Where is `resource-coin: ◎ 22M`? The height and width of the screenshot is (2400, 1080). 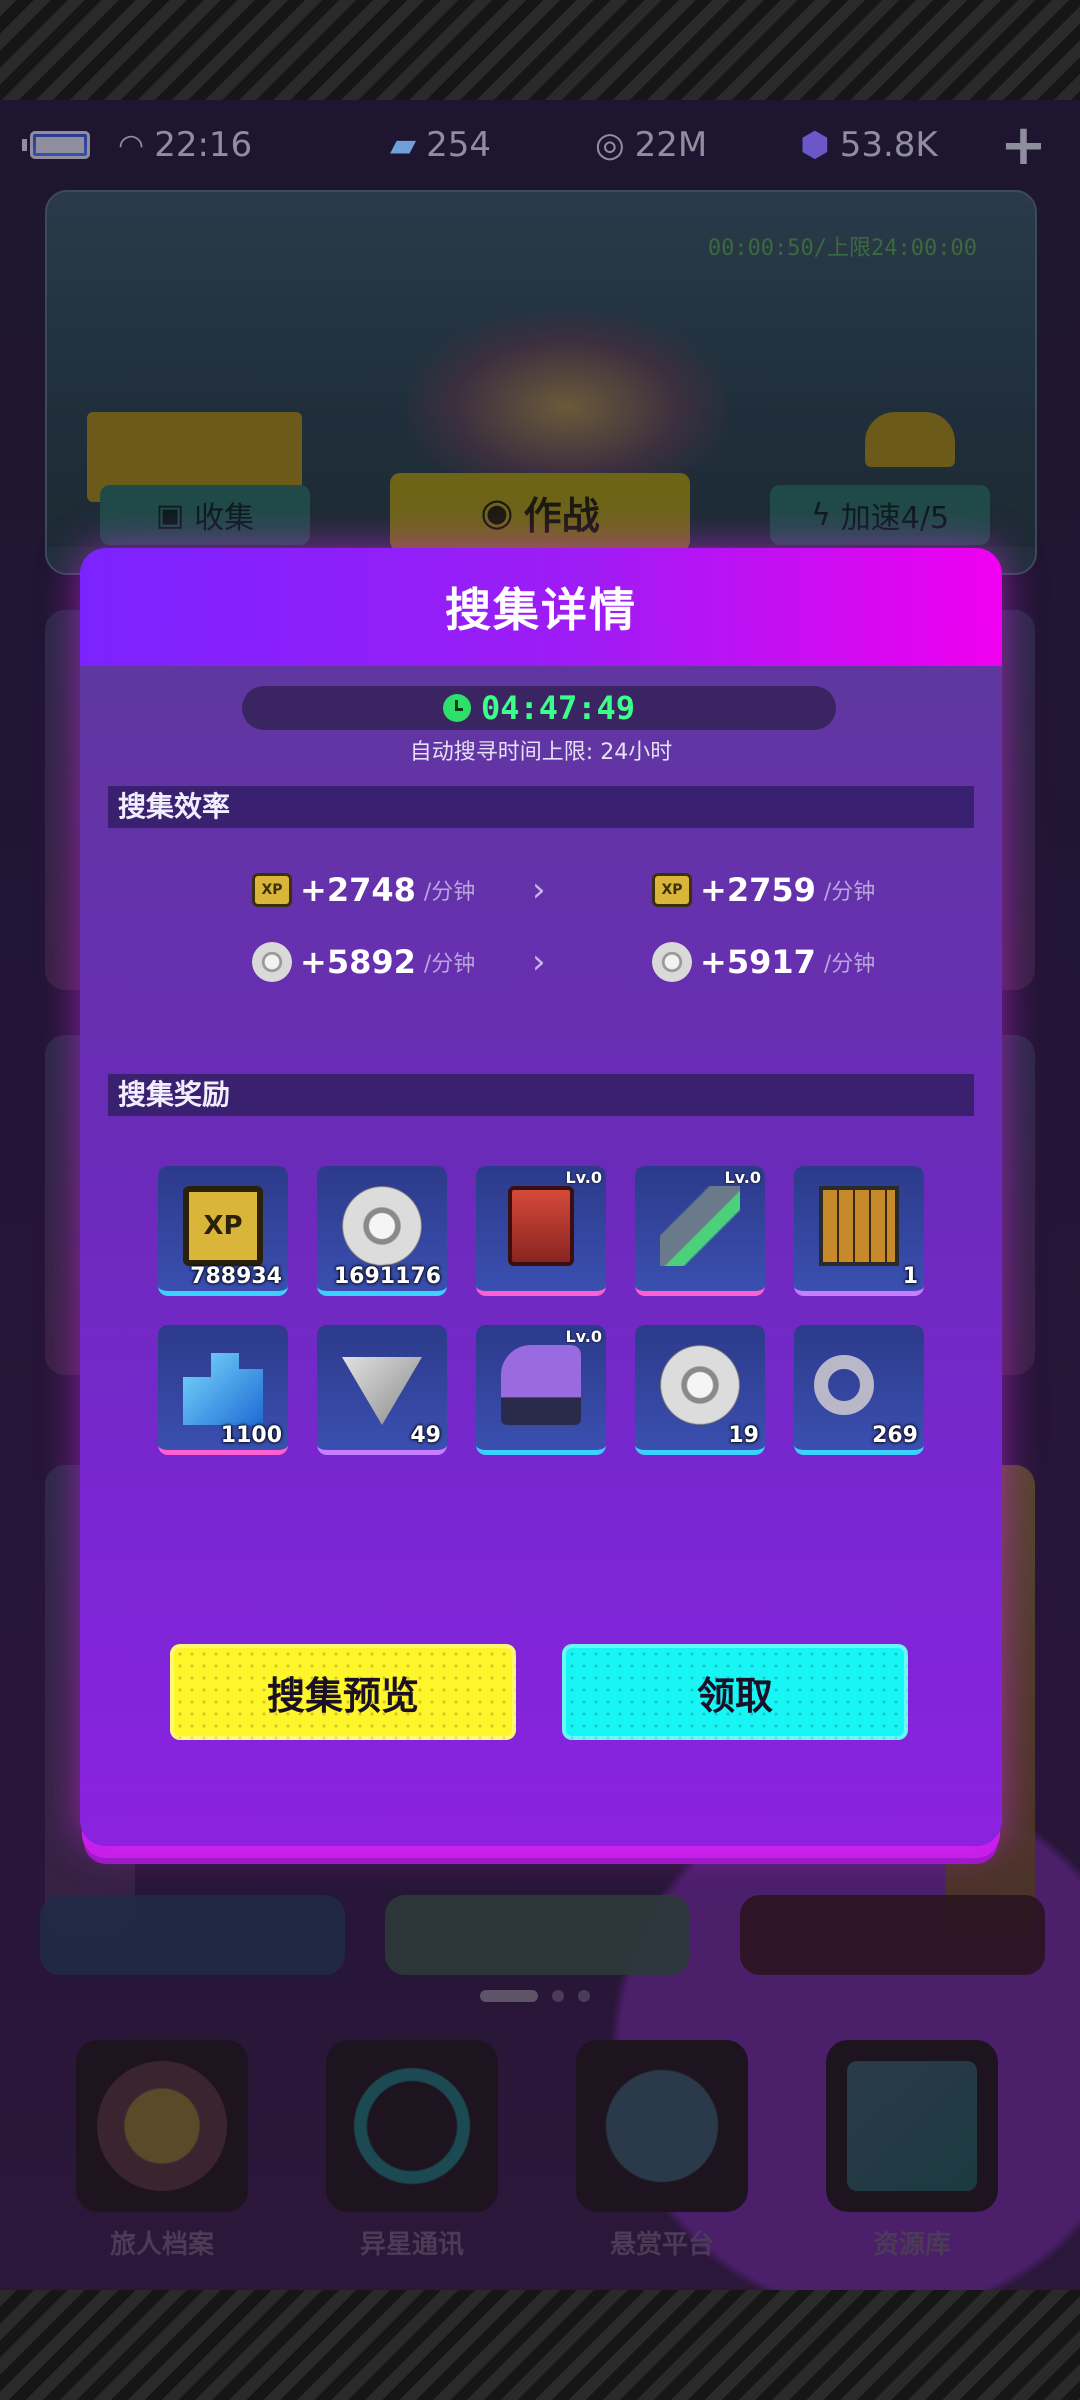 resource-coin: ◎ 22M is located at coordinates (651, 145).